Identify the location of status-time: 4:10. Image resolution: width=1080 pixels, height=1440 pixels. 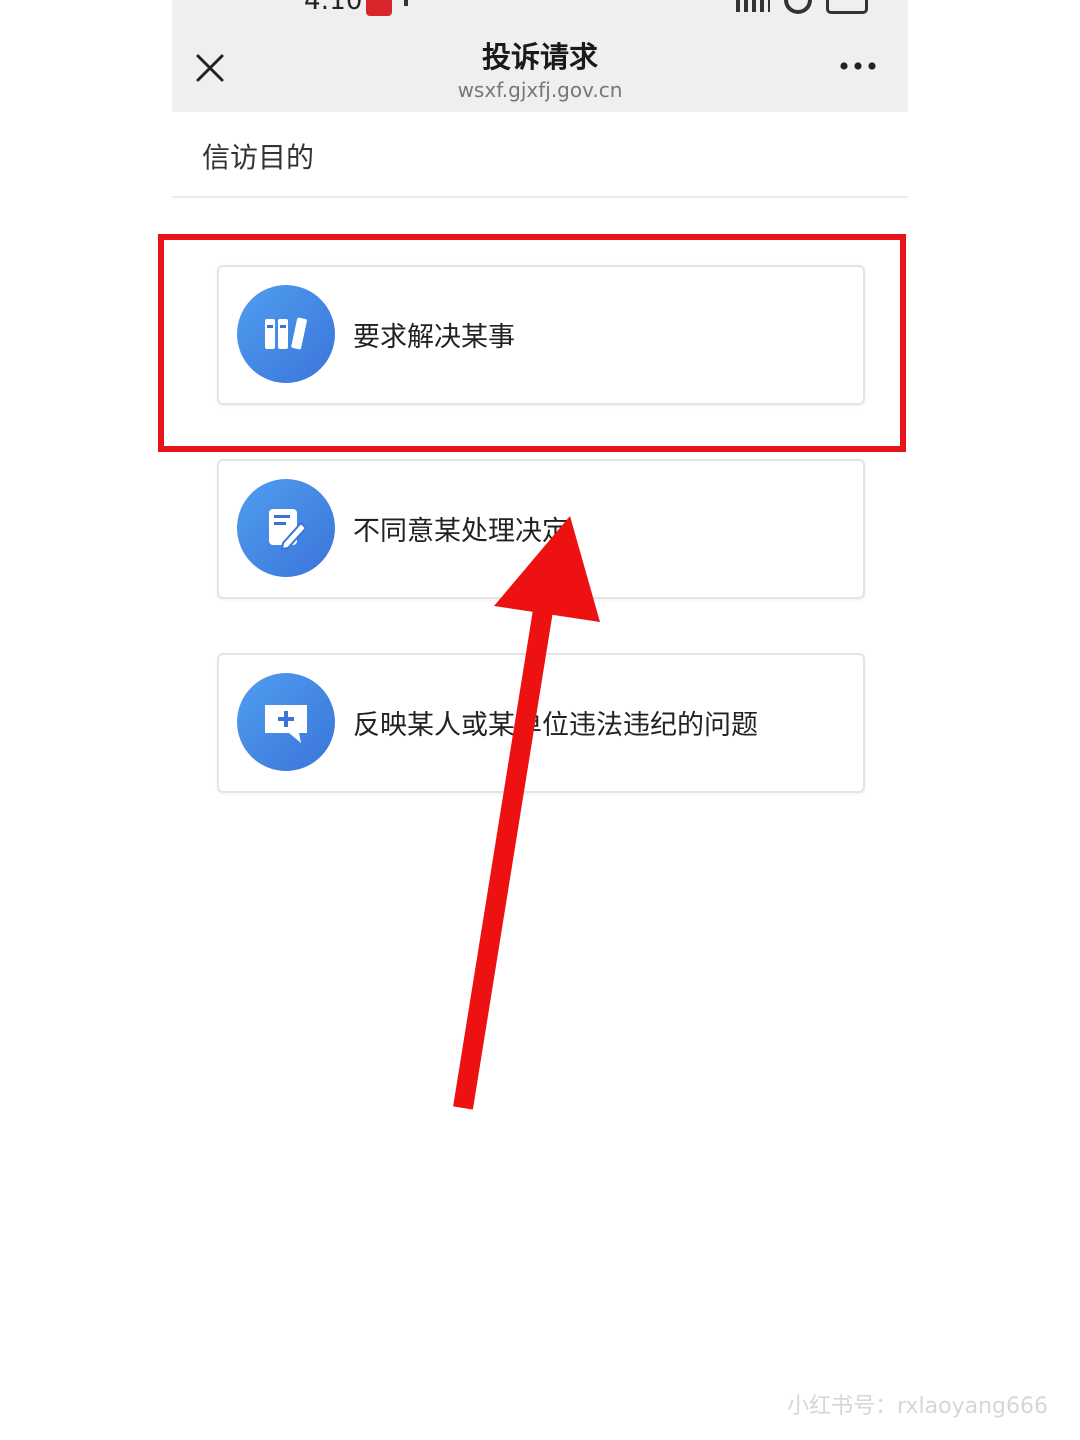
(333, 8).